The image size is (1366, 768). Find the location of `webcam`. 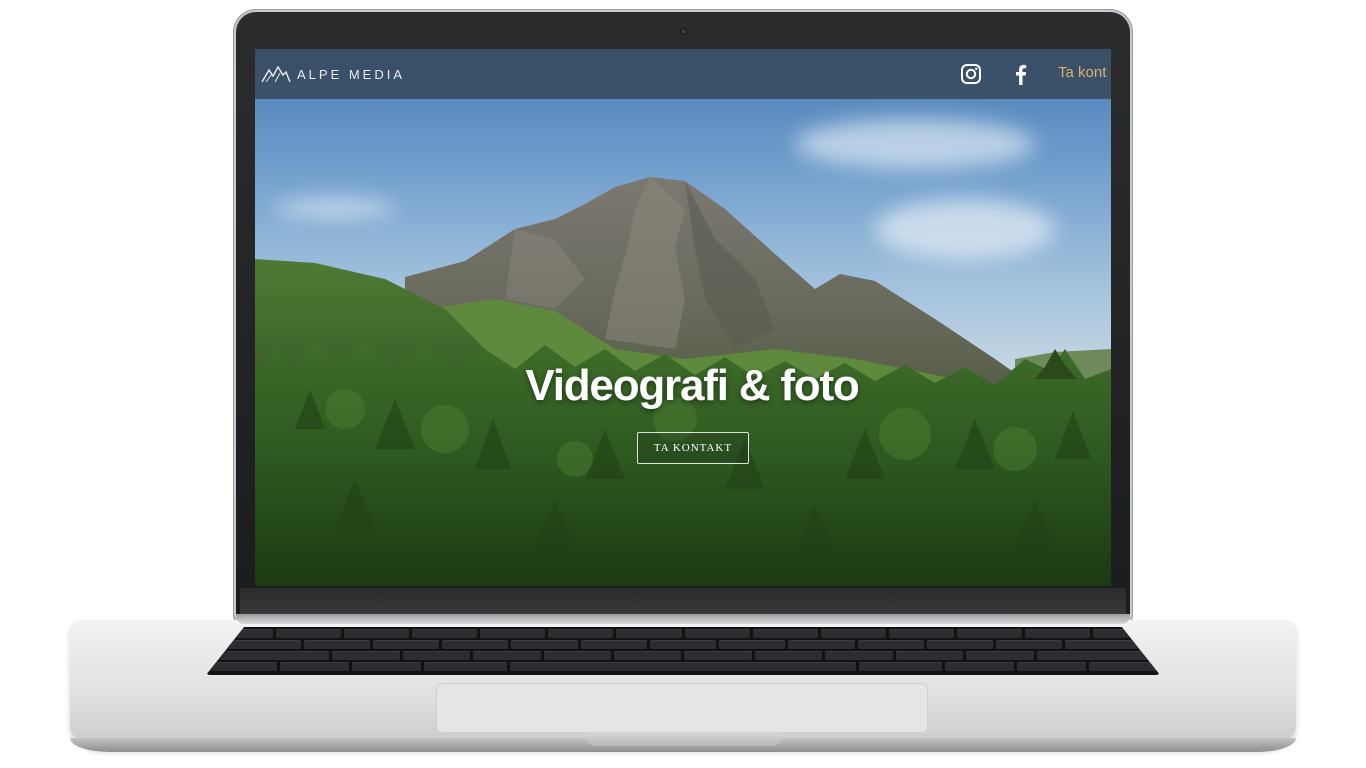

webcam is located at coordinates (683, 31).